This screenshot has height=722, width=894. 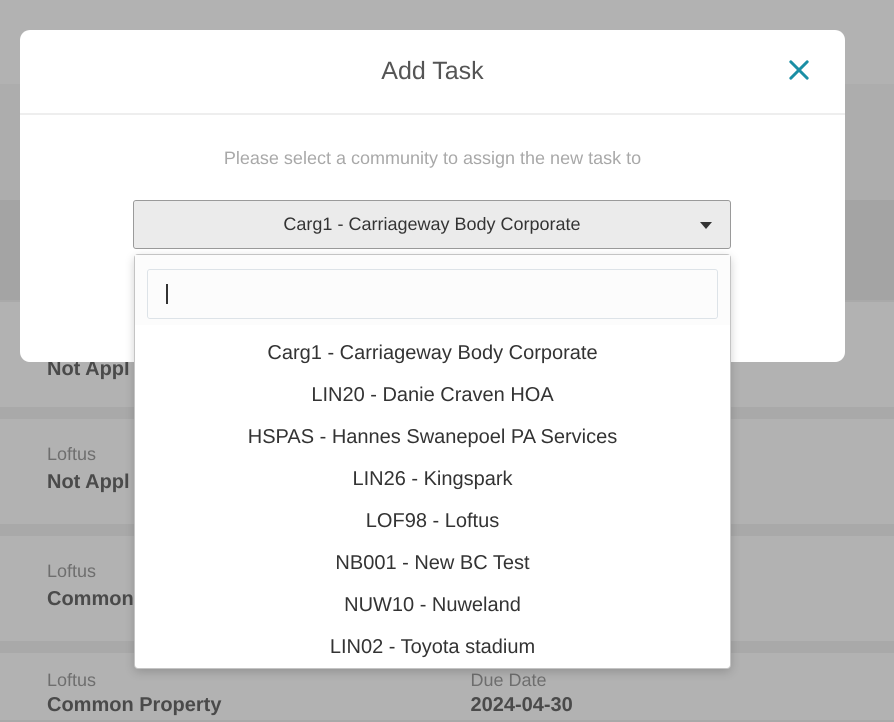 What do you see at coordinates (432, 353) in the screenshot?
I see `dropdown-option: Carg1 - Carriageway Body Corporate` at bounding box center [432, 353].